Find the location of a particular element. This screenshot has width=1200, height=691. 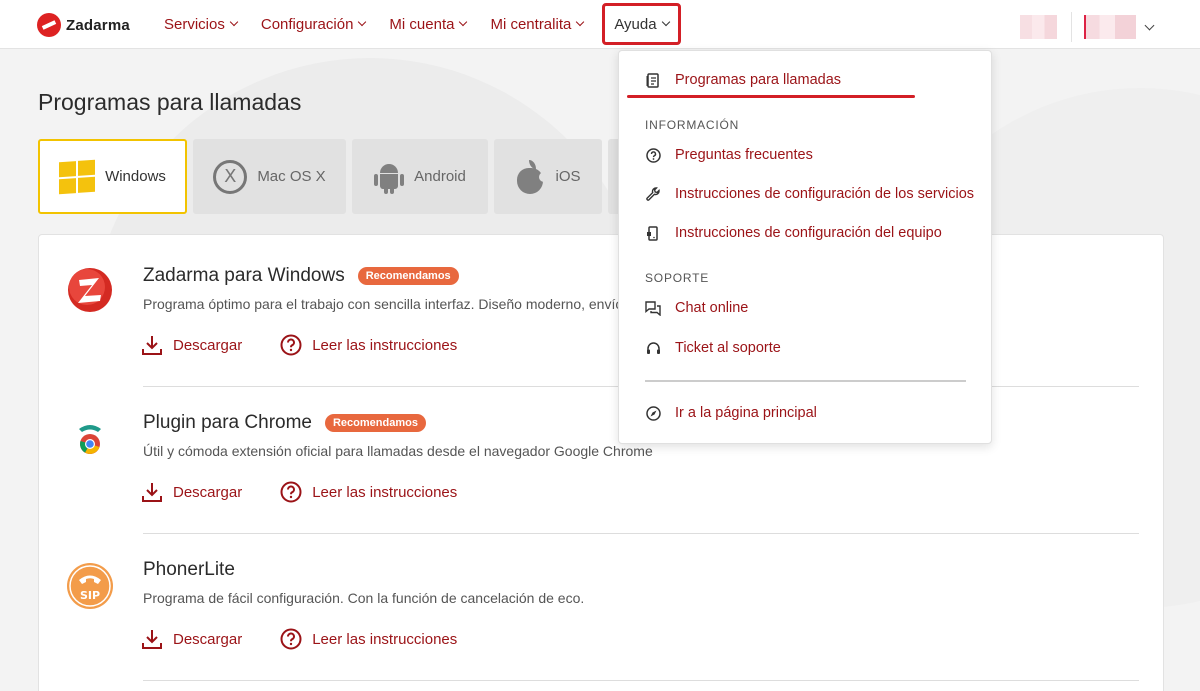

headset-icon is located at coordinates (653, 348).